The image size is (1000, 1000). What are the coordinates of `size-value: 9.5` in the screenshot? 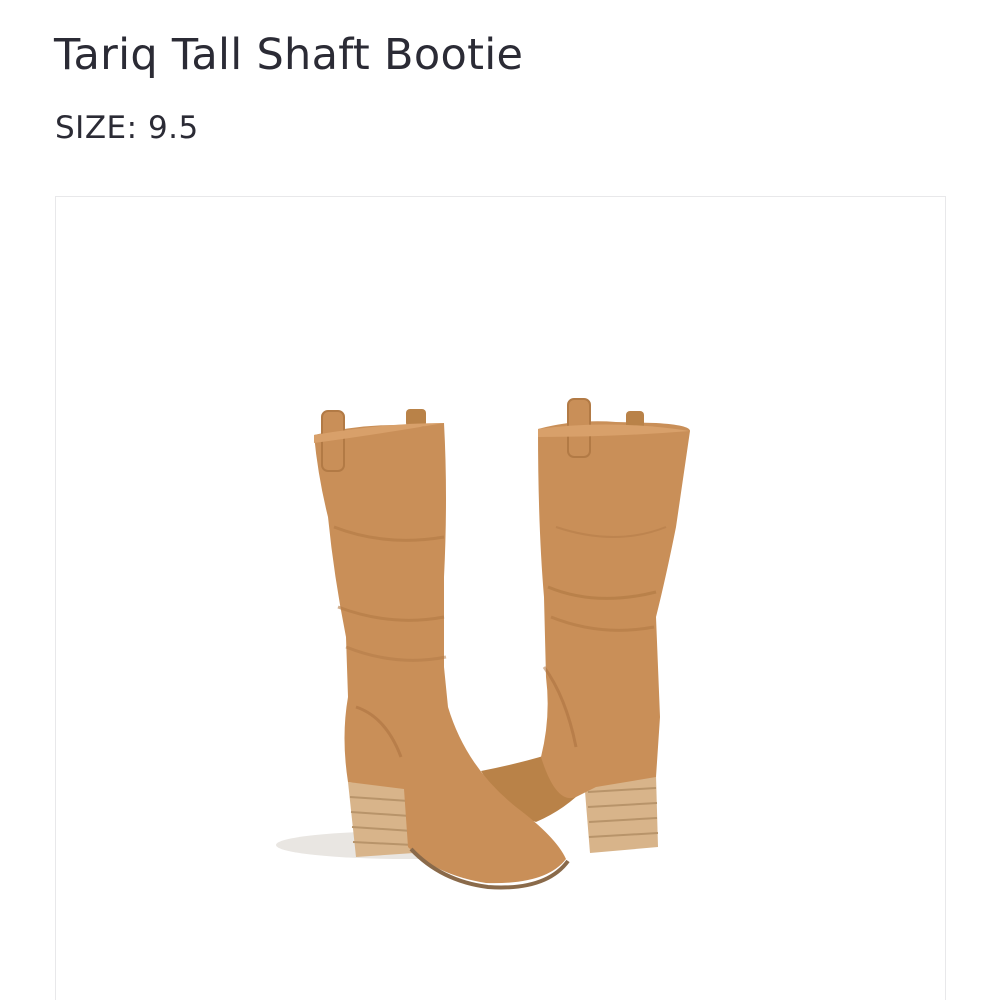 It's located at (173, 128).